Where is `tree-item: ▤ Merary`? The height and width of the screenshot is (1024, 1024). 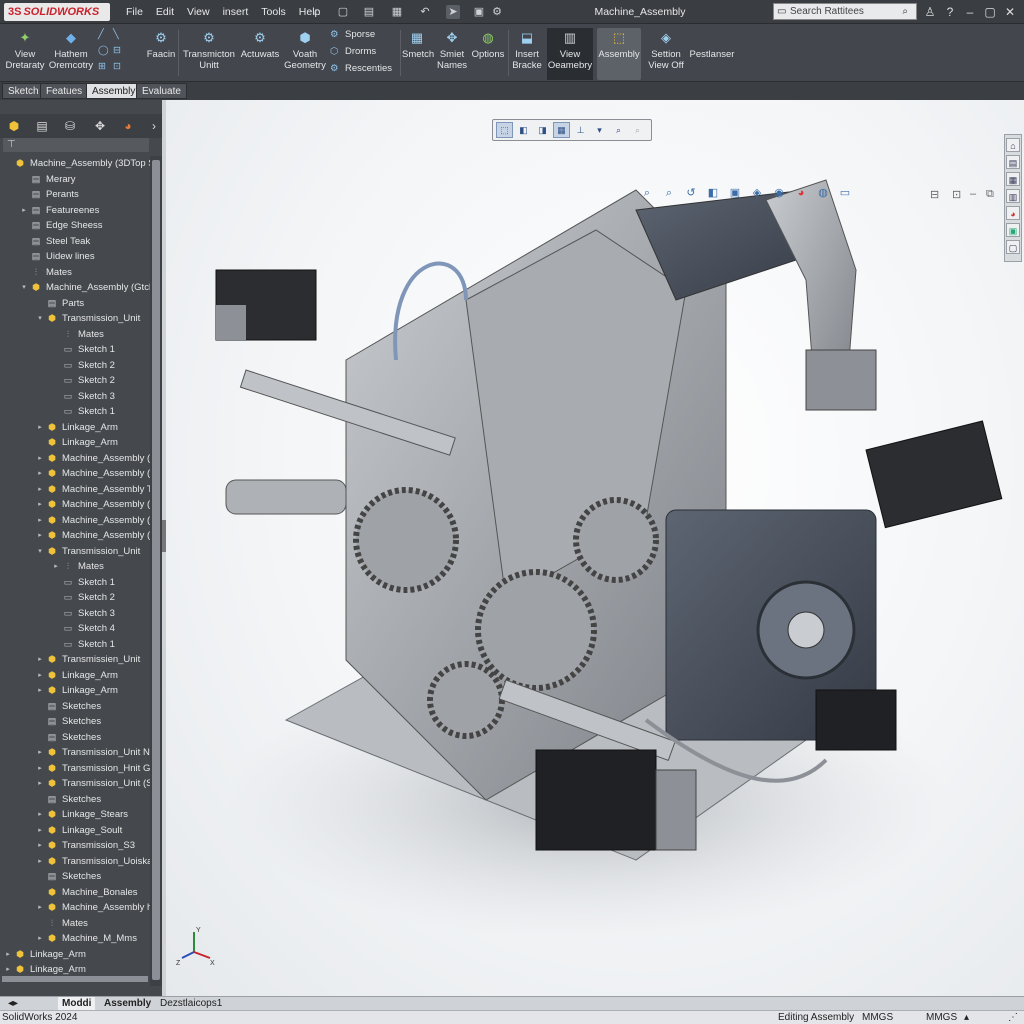 tree-item: ▤ Merary is located at coordinates (75, 180).